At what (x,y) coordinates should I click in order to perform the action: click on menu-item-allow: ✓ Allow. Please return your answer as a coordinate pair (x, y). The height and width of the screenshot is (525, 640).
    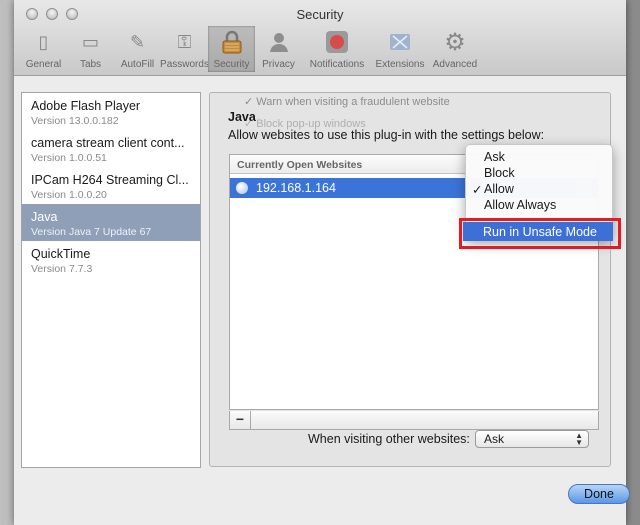
    Looking at the image, I should click on (493, 189).